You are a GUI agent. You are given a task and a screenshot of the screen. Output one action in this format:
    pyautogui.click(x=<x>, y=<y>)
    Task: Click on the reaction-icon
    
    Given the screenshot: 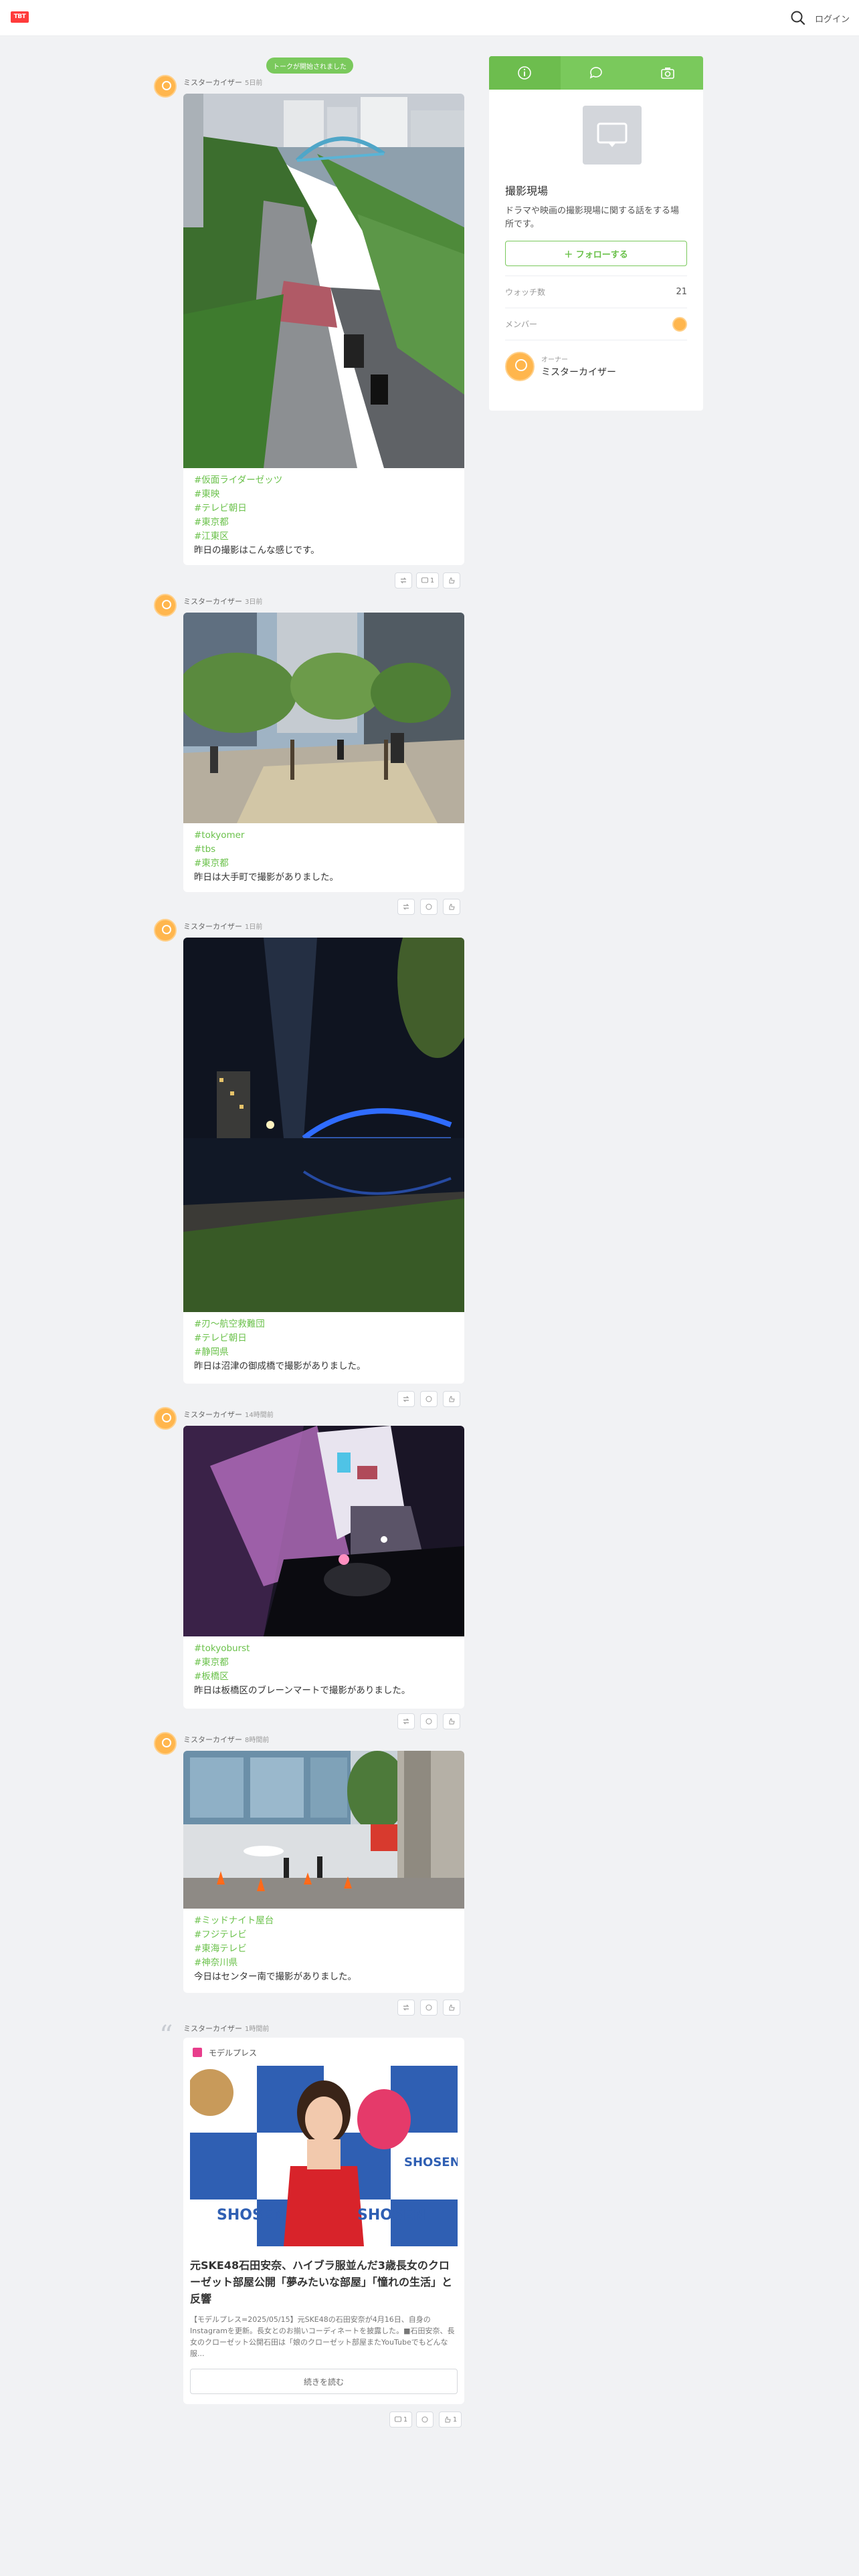 What is the action you would take?
    pyautogui.click(x=424, y=2419)
    